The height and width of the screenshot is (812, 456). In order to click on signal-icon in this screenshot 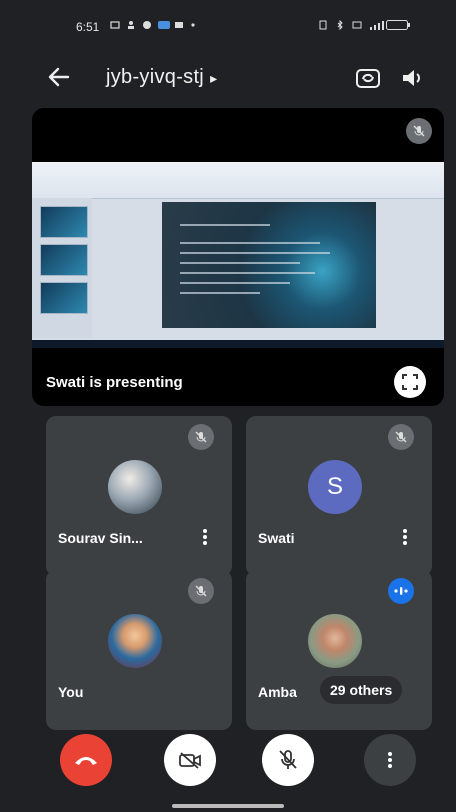, I will do `click(376, 24)`.